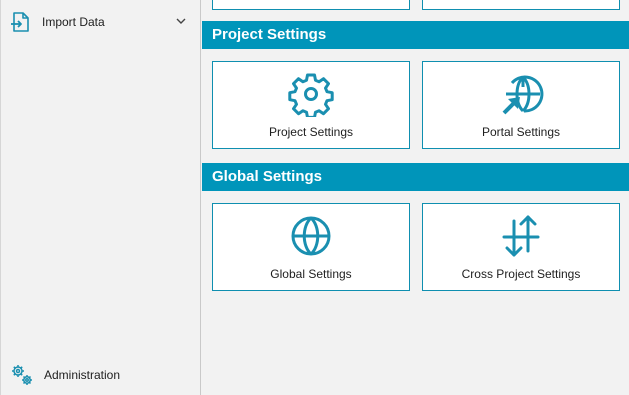  Describe the element at coordinates (415, 177) in the screenshot. I see `section-header-global-settings: Global Settings` at that location.